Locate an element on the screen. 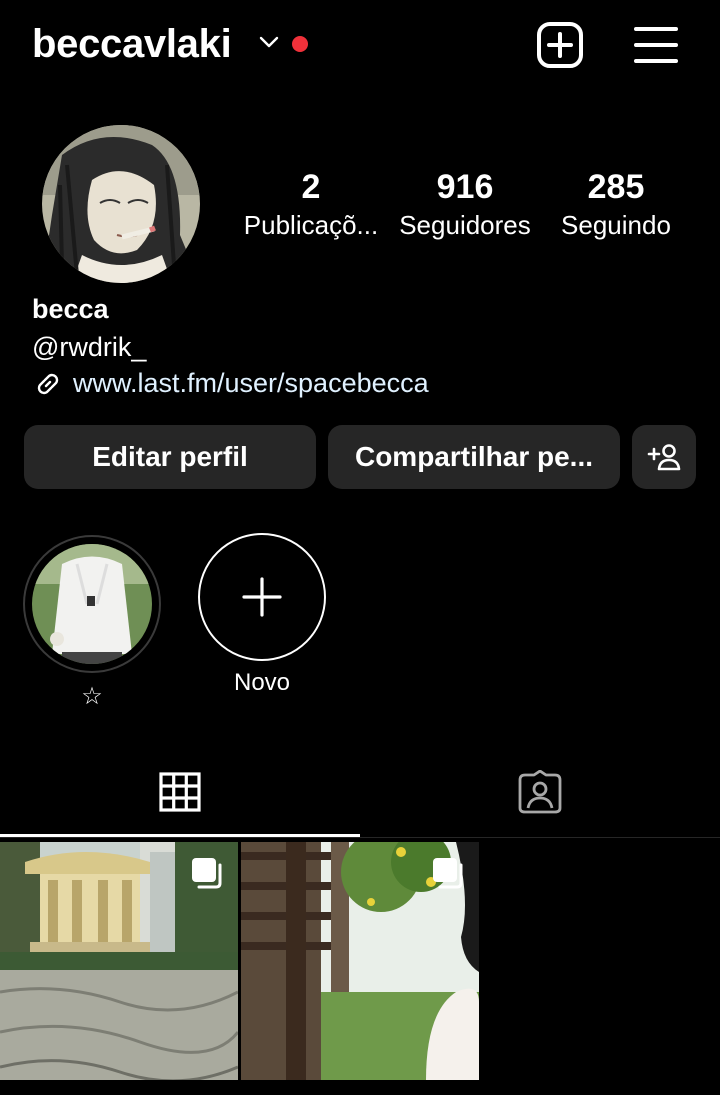 This screenshot has height=1095, width=720. add-person-icon is located at coordinates (664, 457).